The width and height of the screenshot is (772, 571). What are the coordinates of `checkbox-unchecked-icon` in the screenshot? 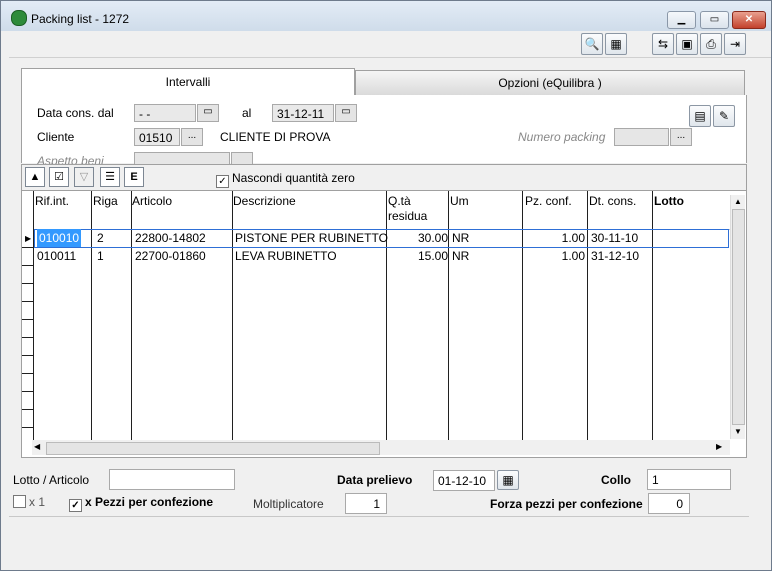 It's located at (19, 501).